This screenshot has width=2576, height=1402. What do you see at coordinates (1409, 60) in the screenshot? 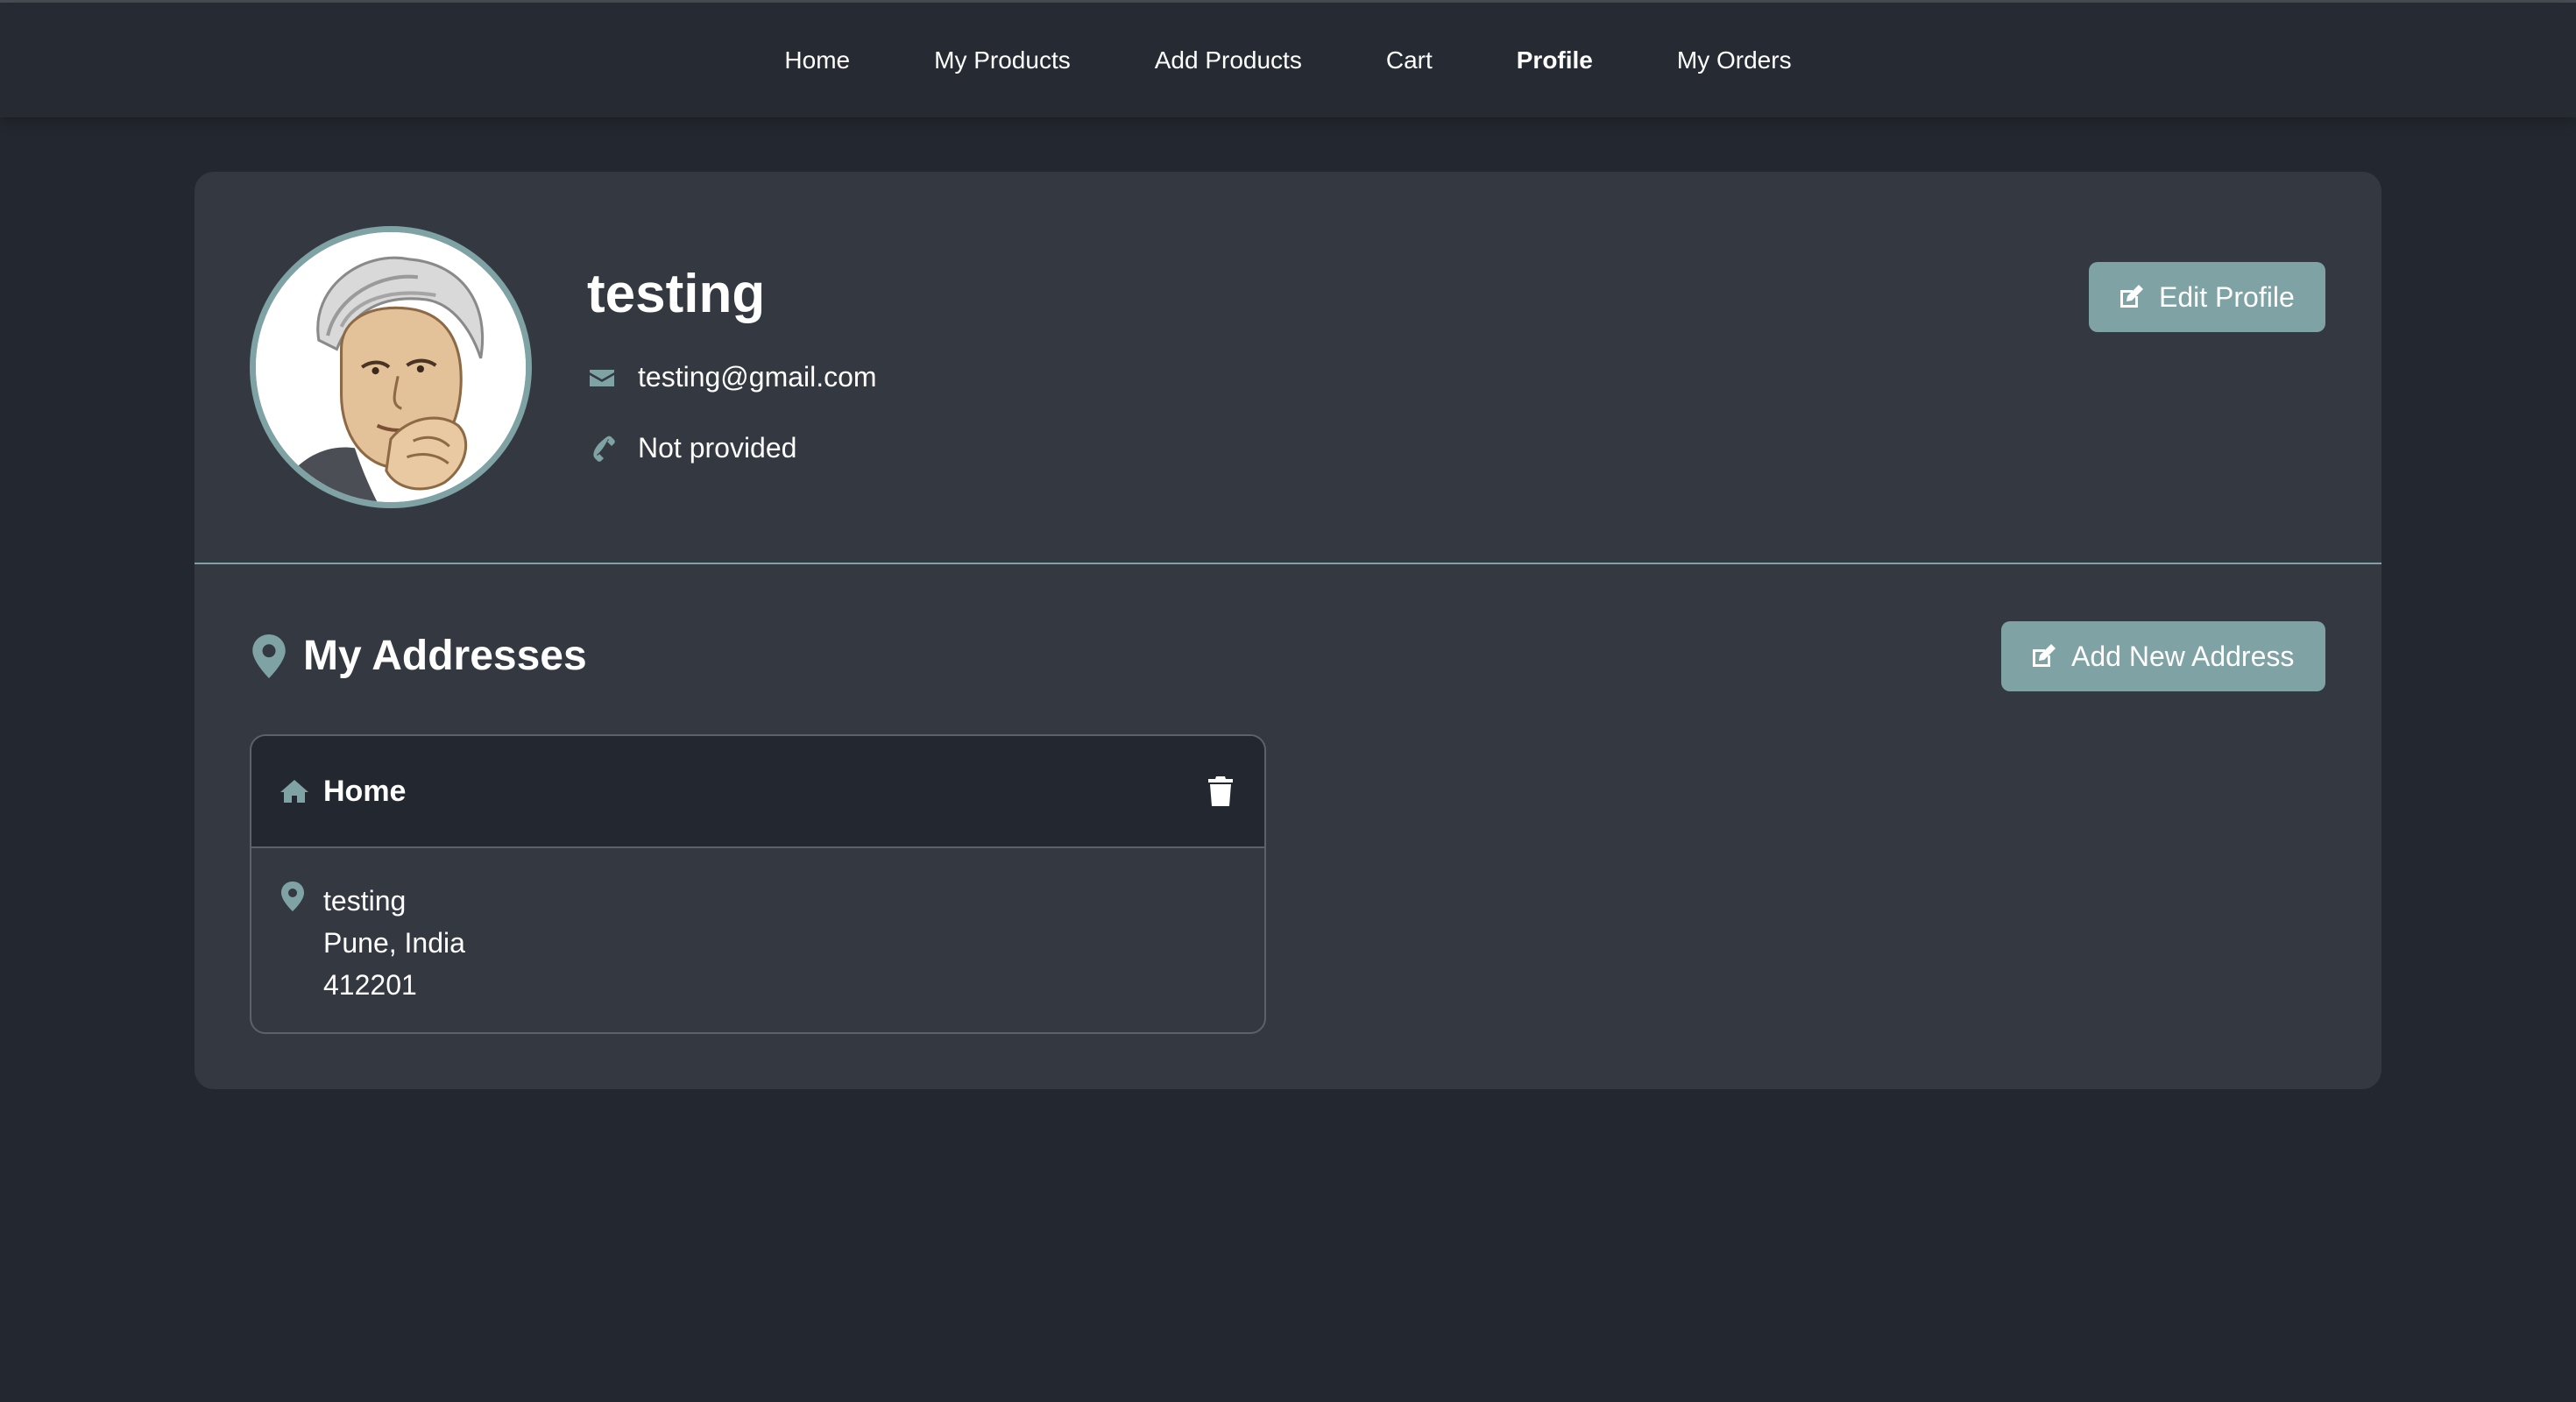
I see `nav-link-cart: Cart` at bounding box center [1409, 60].